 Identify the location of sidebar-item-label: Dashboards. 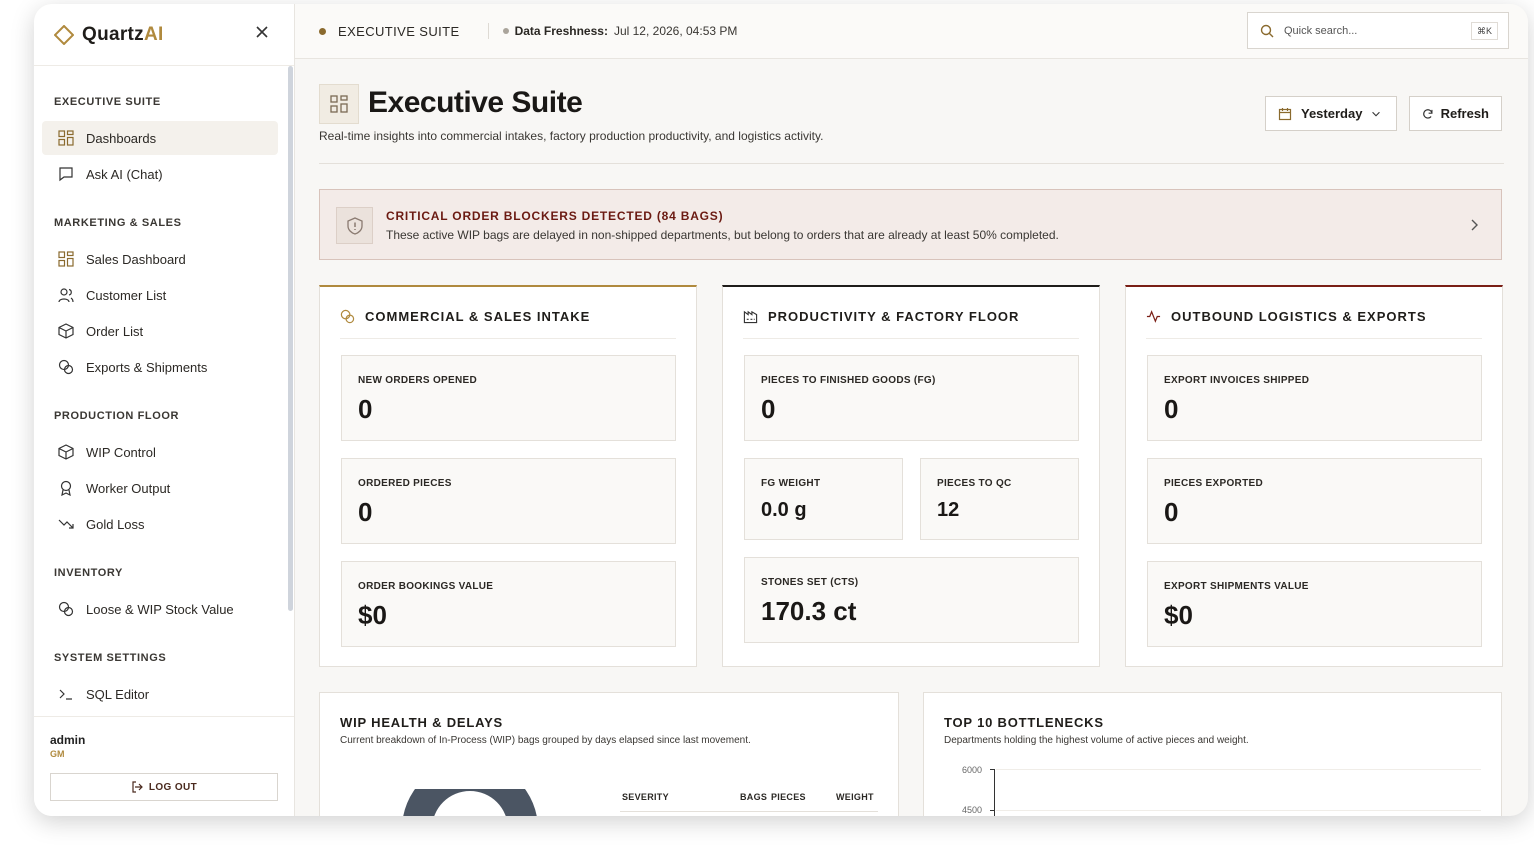
(121, 138).